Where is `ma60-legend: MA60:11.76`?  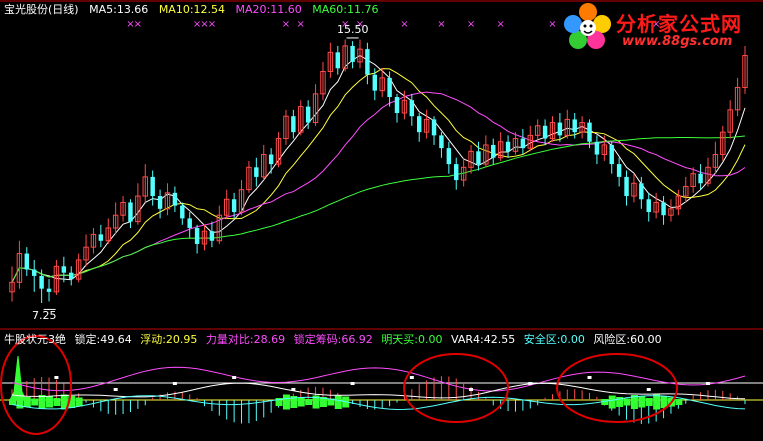
ma60-legend: MA60:11.76 is located at coordinates (345, 9).